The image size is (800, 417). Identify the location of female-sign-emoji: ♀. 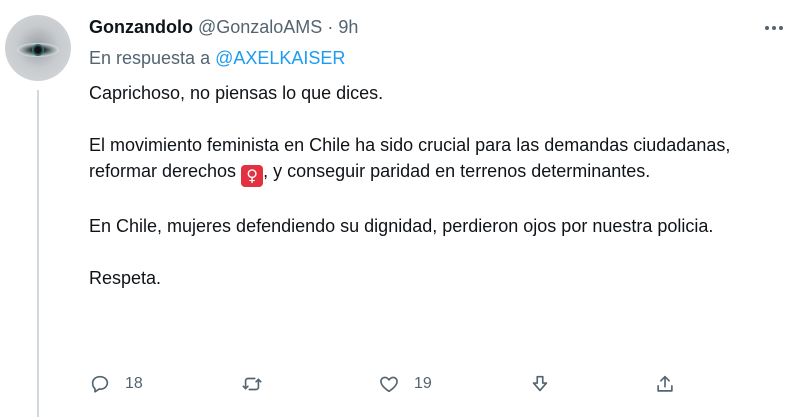
(252, 176).